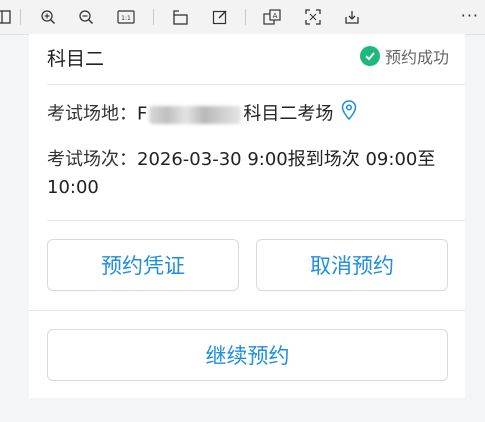  Describe the element at coordinates (142, 114) in the screenshot. I see `venue-prefix: F` at that location.